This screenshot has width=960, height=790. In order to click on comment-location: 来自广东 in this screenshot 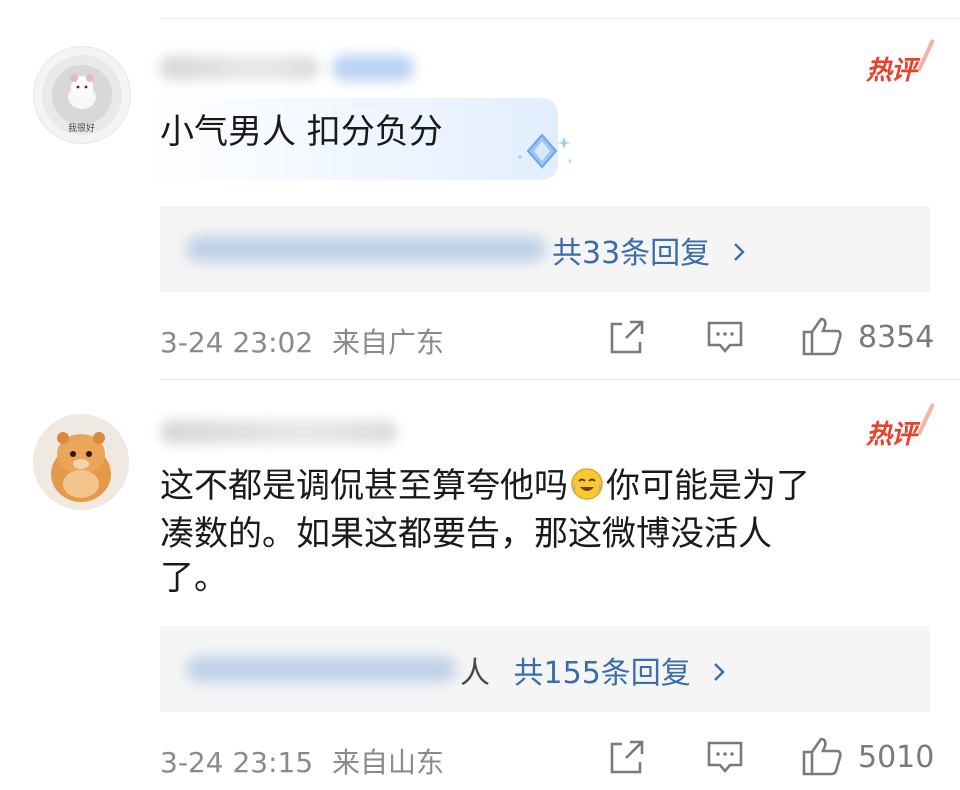, I will do `click(388, 342)`.